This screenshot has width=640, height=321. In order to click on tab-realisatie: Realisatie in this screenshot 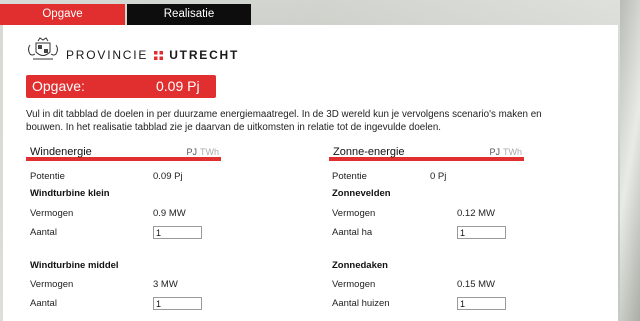, I will do `click(189, 14)`.